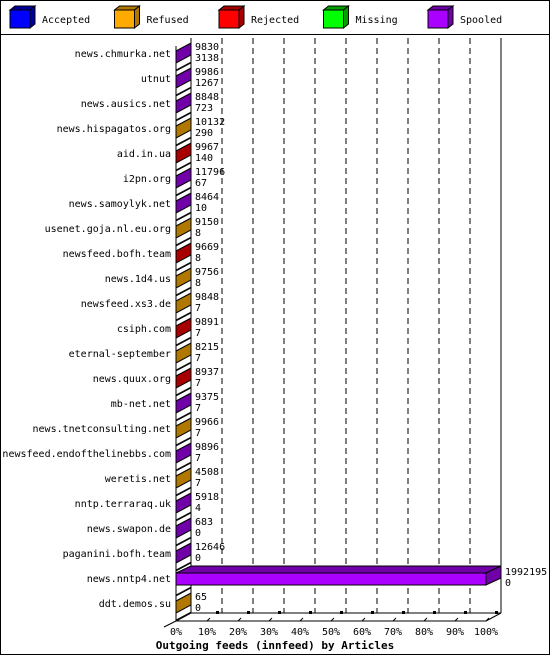  I want to click on x-tick-label: 50%, so click(331, 632).